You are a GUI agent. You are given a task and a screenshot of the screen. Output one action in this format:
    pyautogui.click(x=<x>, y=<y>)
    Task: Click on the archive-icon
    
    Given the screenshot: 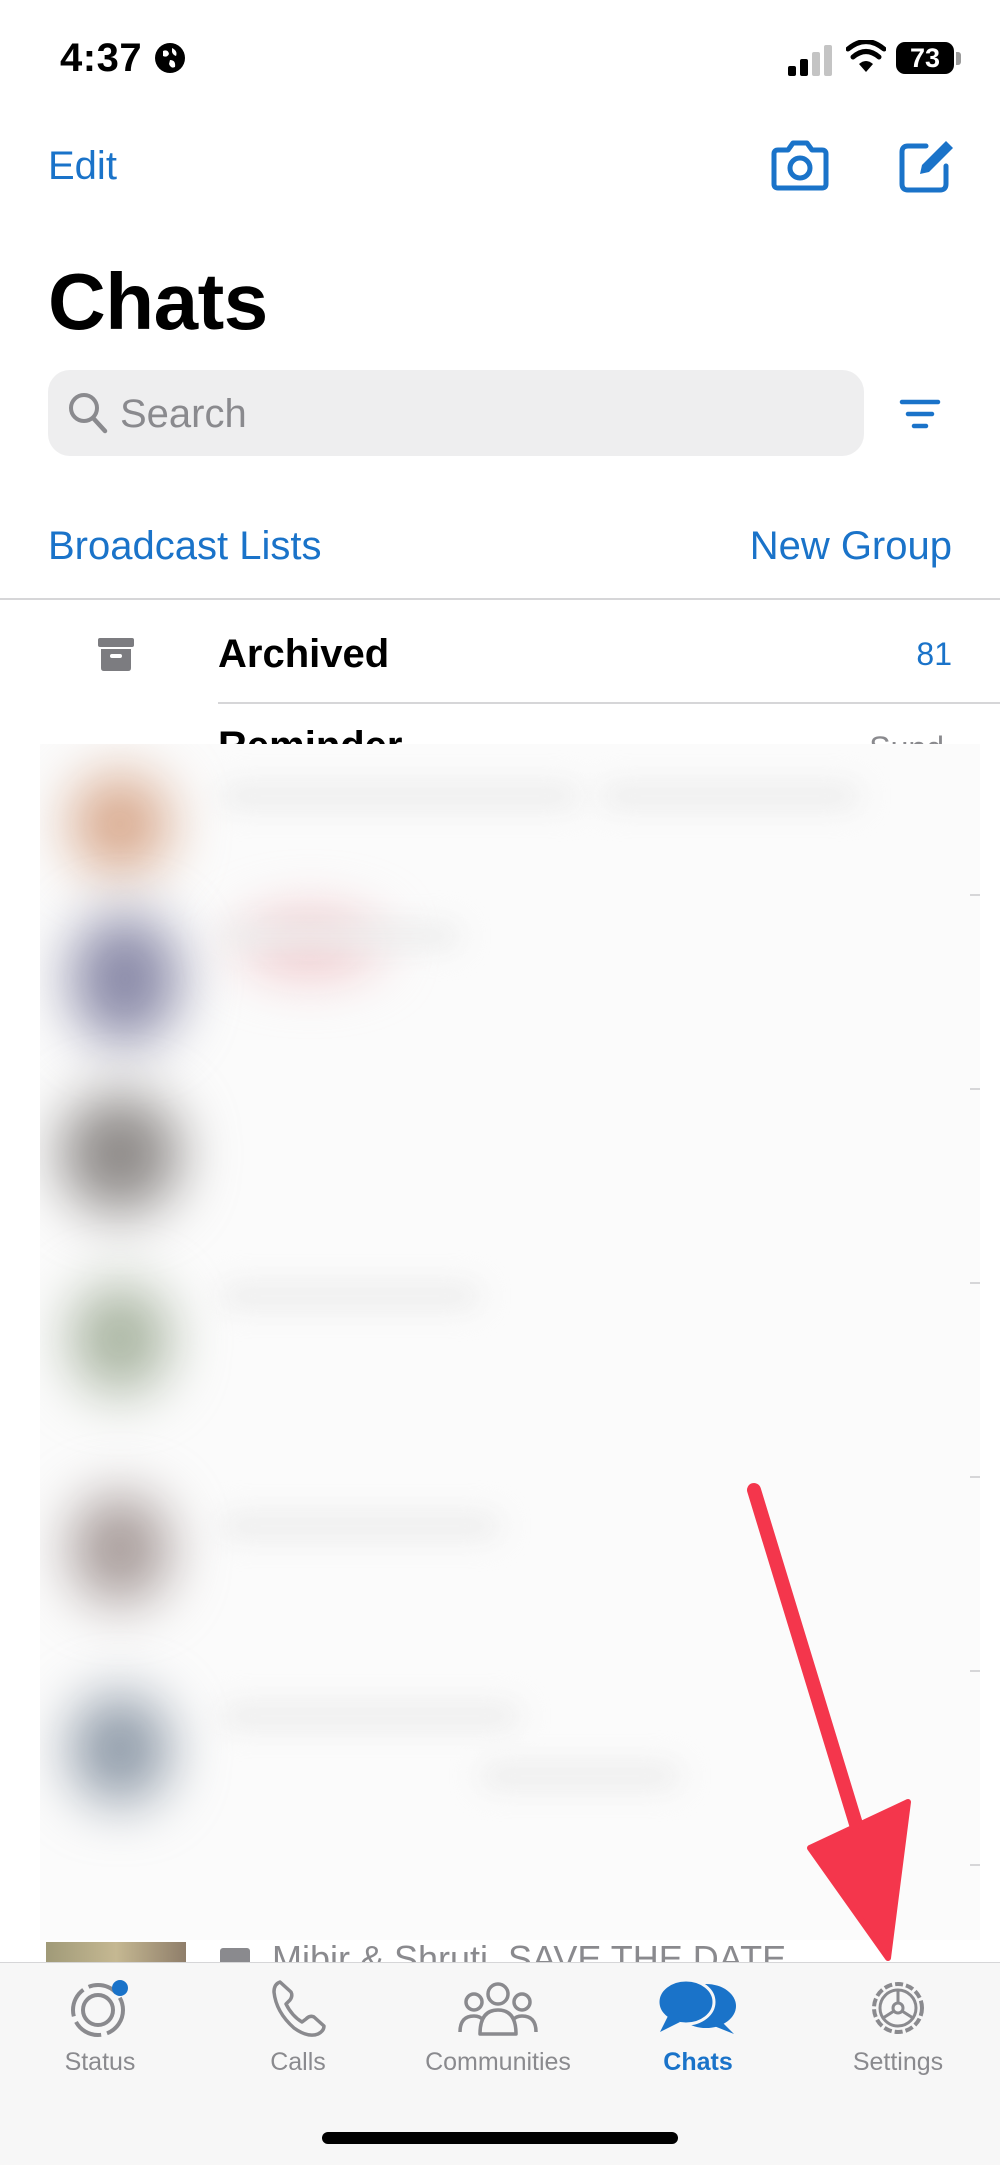 What is the action you would take?
    pyautogui.click(x=116, y=654)
    